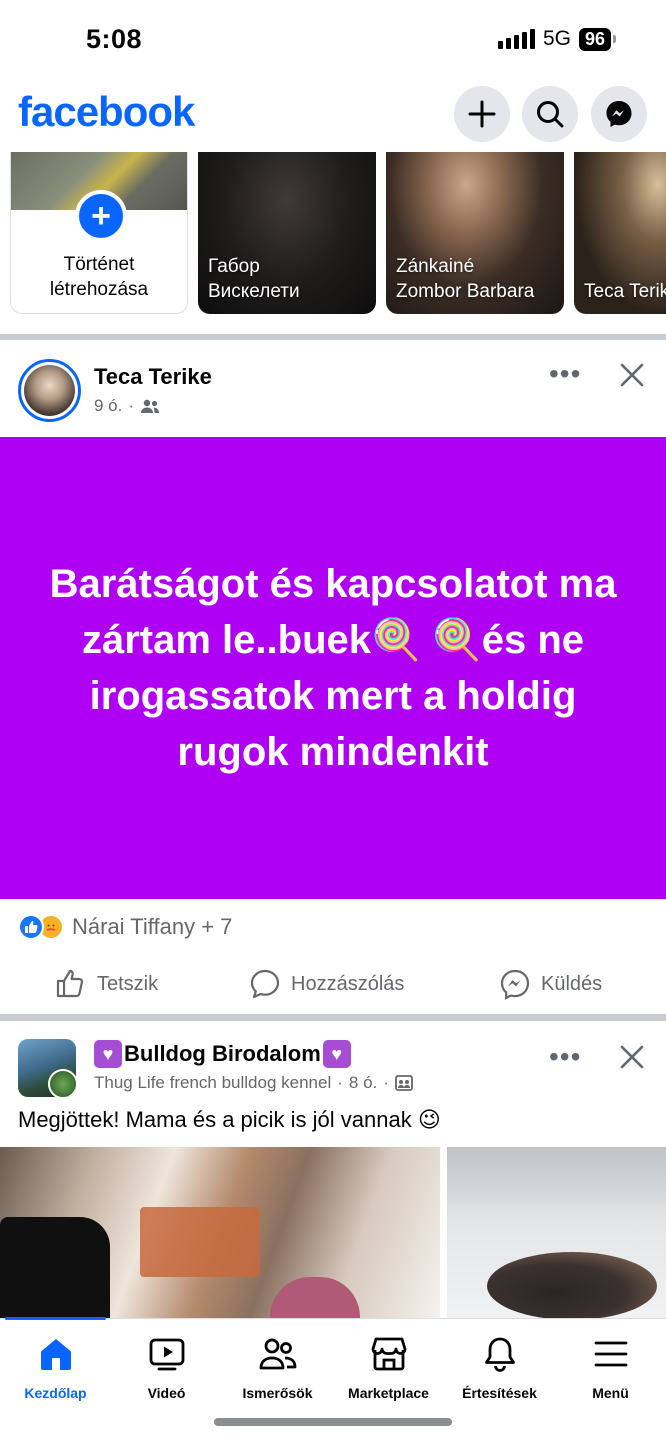  I want to click on like-button: Tetszik, so click(106, 984).